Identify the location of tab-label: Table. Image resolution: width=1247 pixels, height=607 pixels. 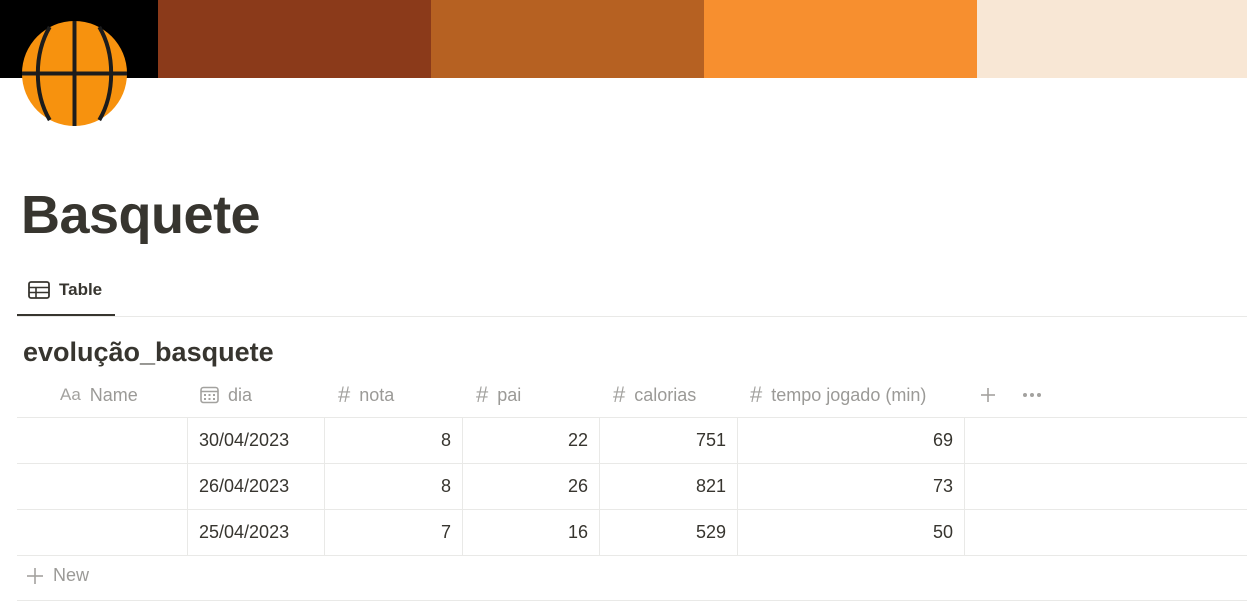
(81, 289).